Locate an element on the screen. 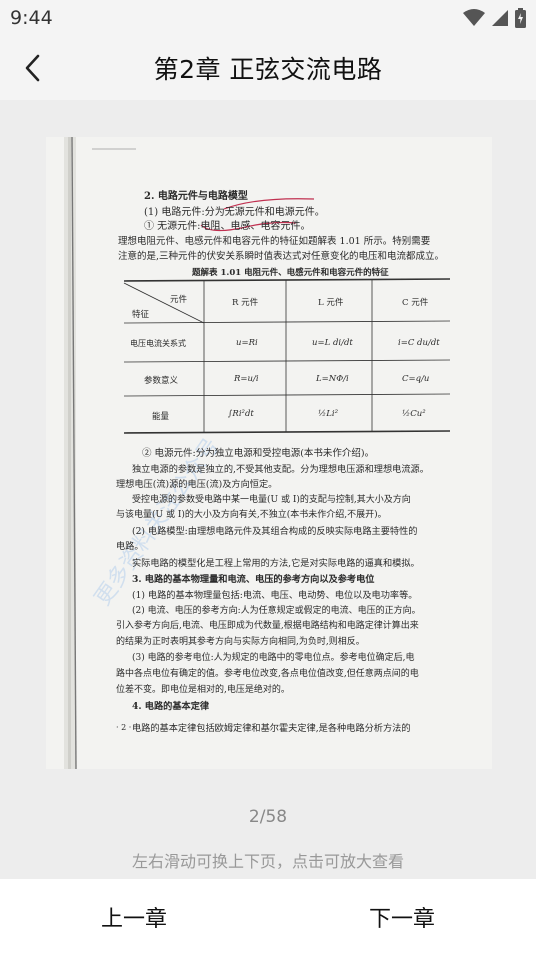 This screenshot has width=536, height=954. page-indicator: 2/58 is located at coordinates (268, 817).